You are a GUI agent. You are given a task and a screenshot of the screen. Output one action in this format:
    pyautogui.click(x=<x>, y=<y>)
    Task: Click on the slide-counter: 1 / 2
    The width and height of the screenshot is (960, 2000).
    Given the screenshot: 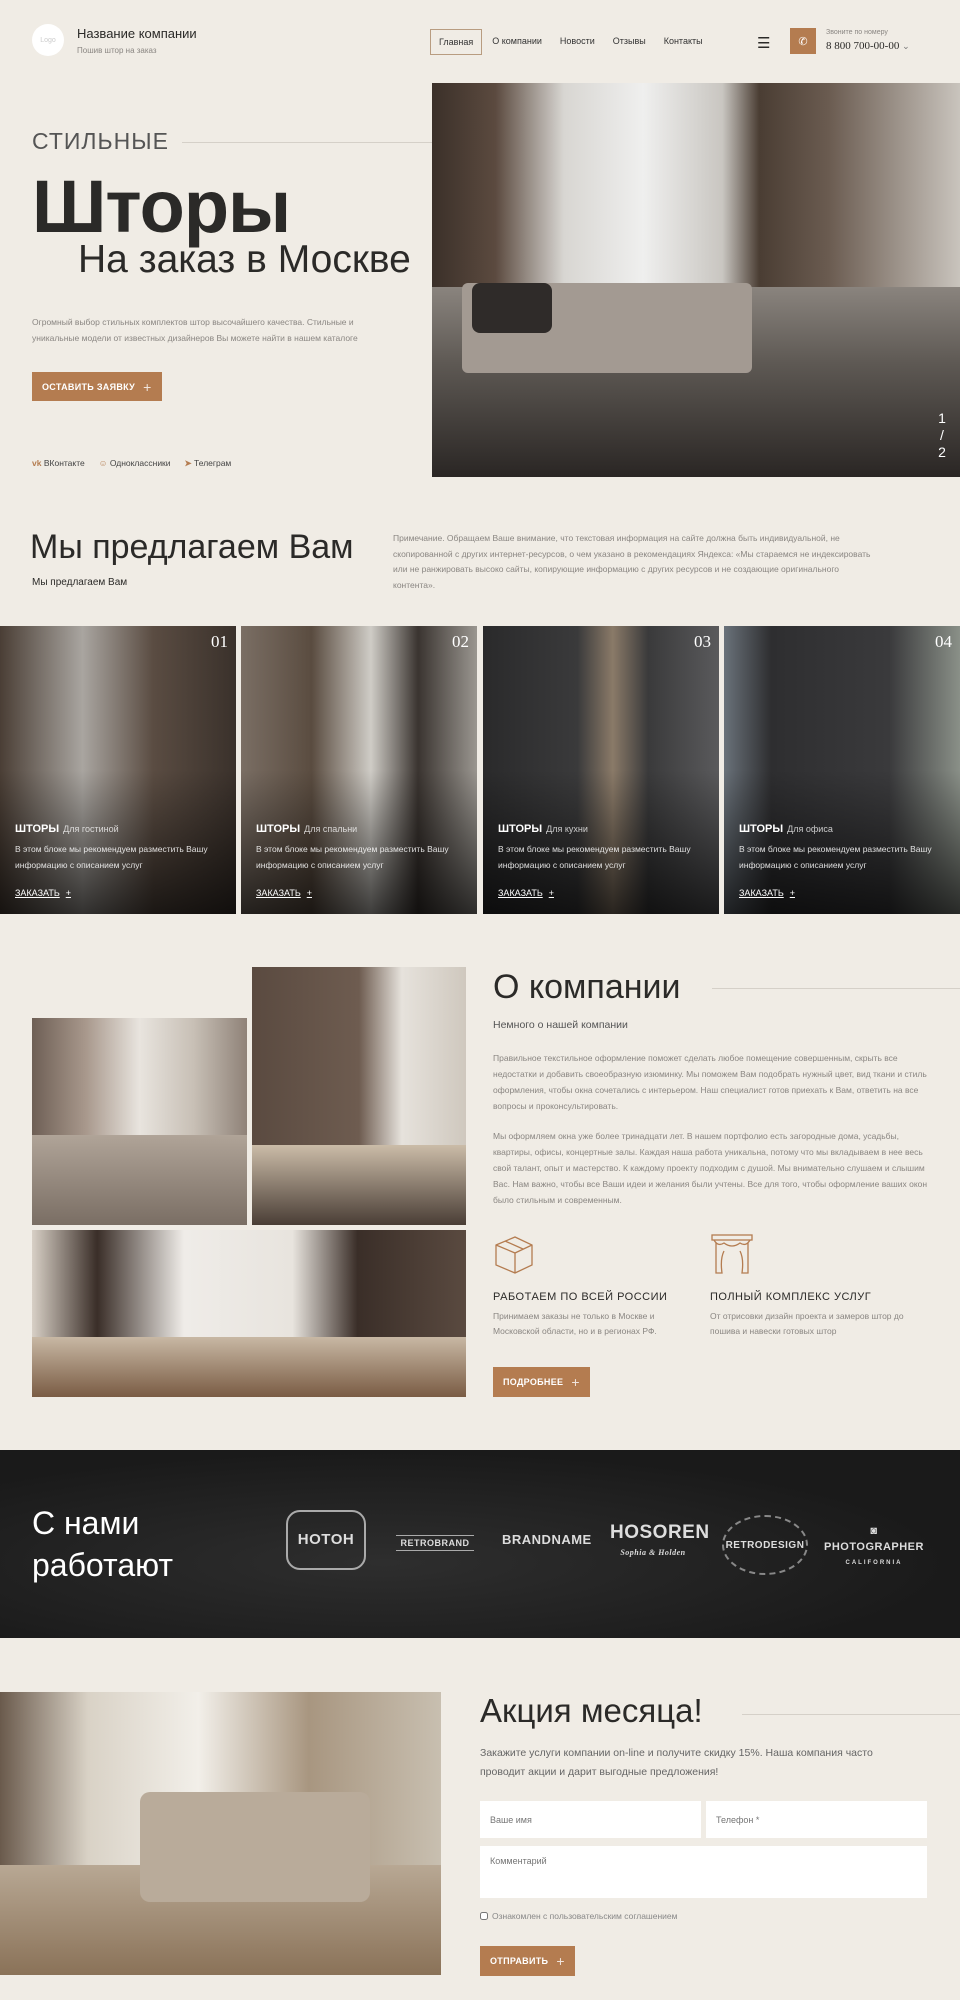 What is the action you would take?
    pyautogui.click(x=942, y=435)
    